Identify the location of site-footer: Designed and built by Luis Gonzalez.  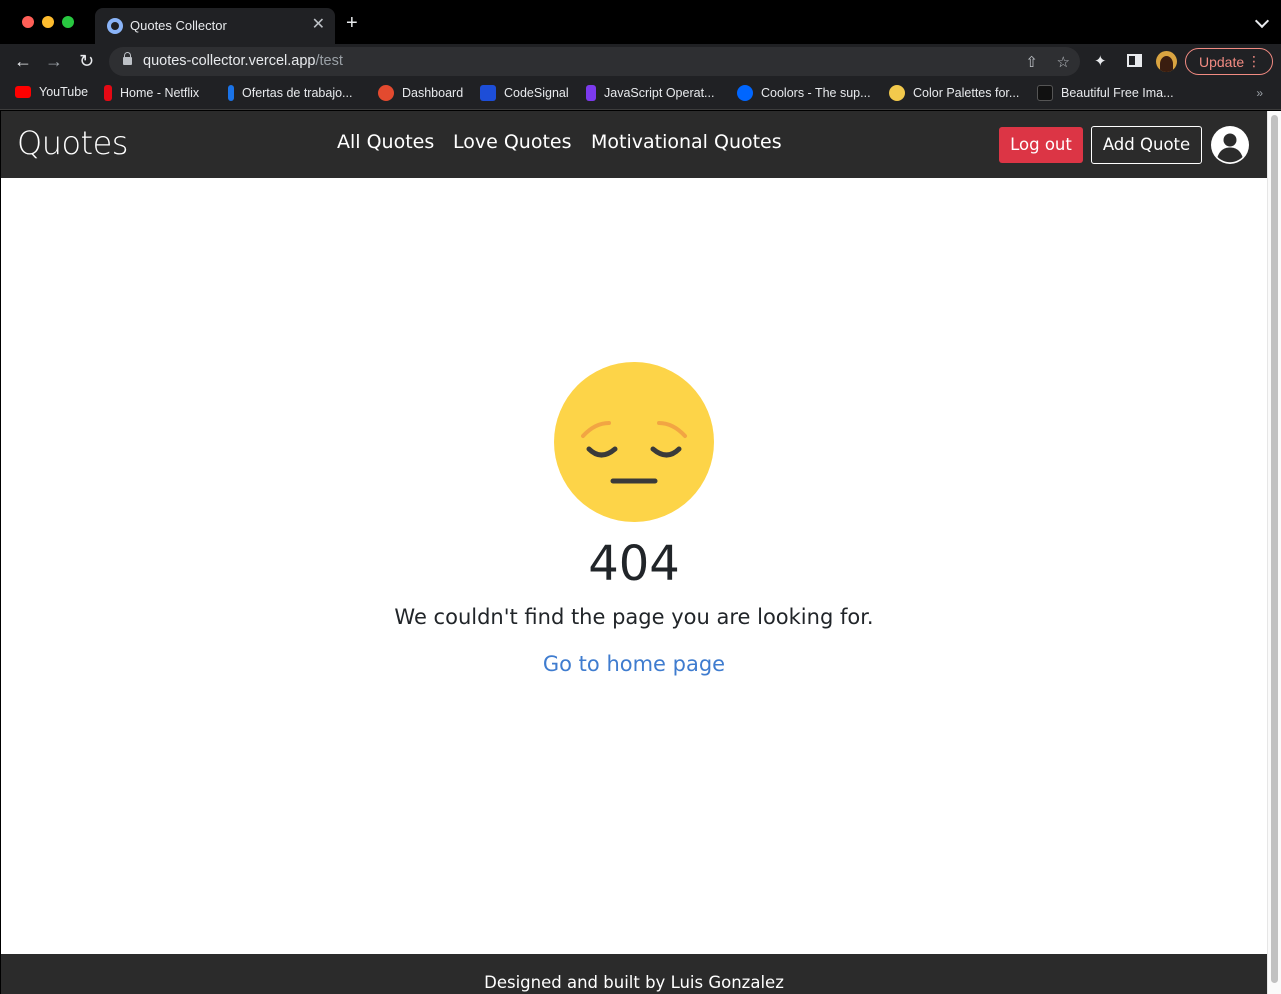
(634, 974).